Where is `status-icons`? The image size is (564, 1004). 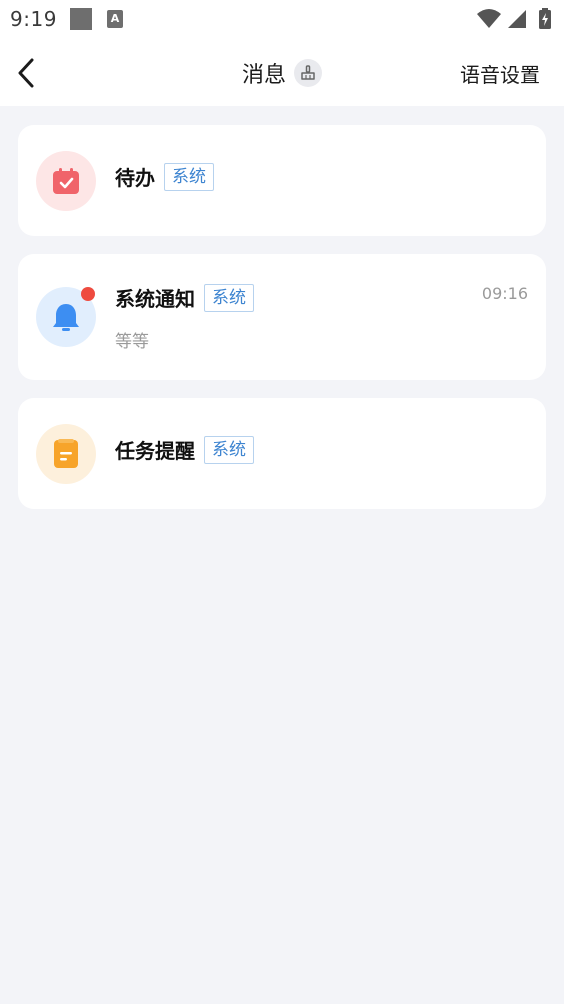 status-icons is located at coordinates (516, 19).